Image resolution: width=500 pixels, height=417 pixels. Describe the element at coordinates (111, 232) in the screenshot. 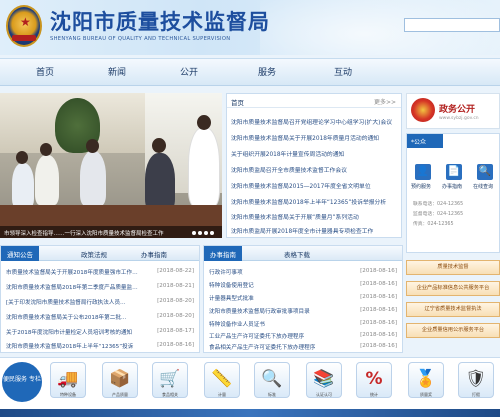

I see `slide-caption: 市领导深入检查指导……一行深入沈阳市质量技术监督局检查工作` at that location.